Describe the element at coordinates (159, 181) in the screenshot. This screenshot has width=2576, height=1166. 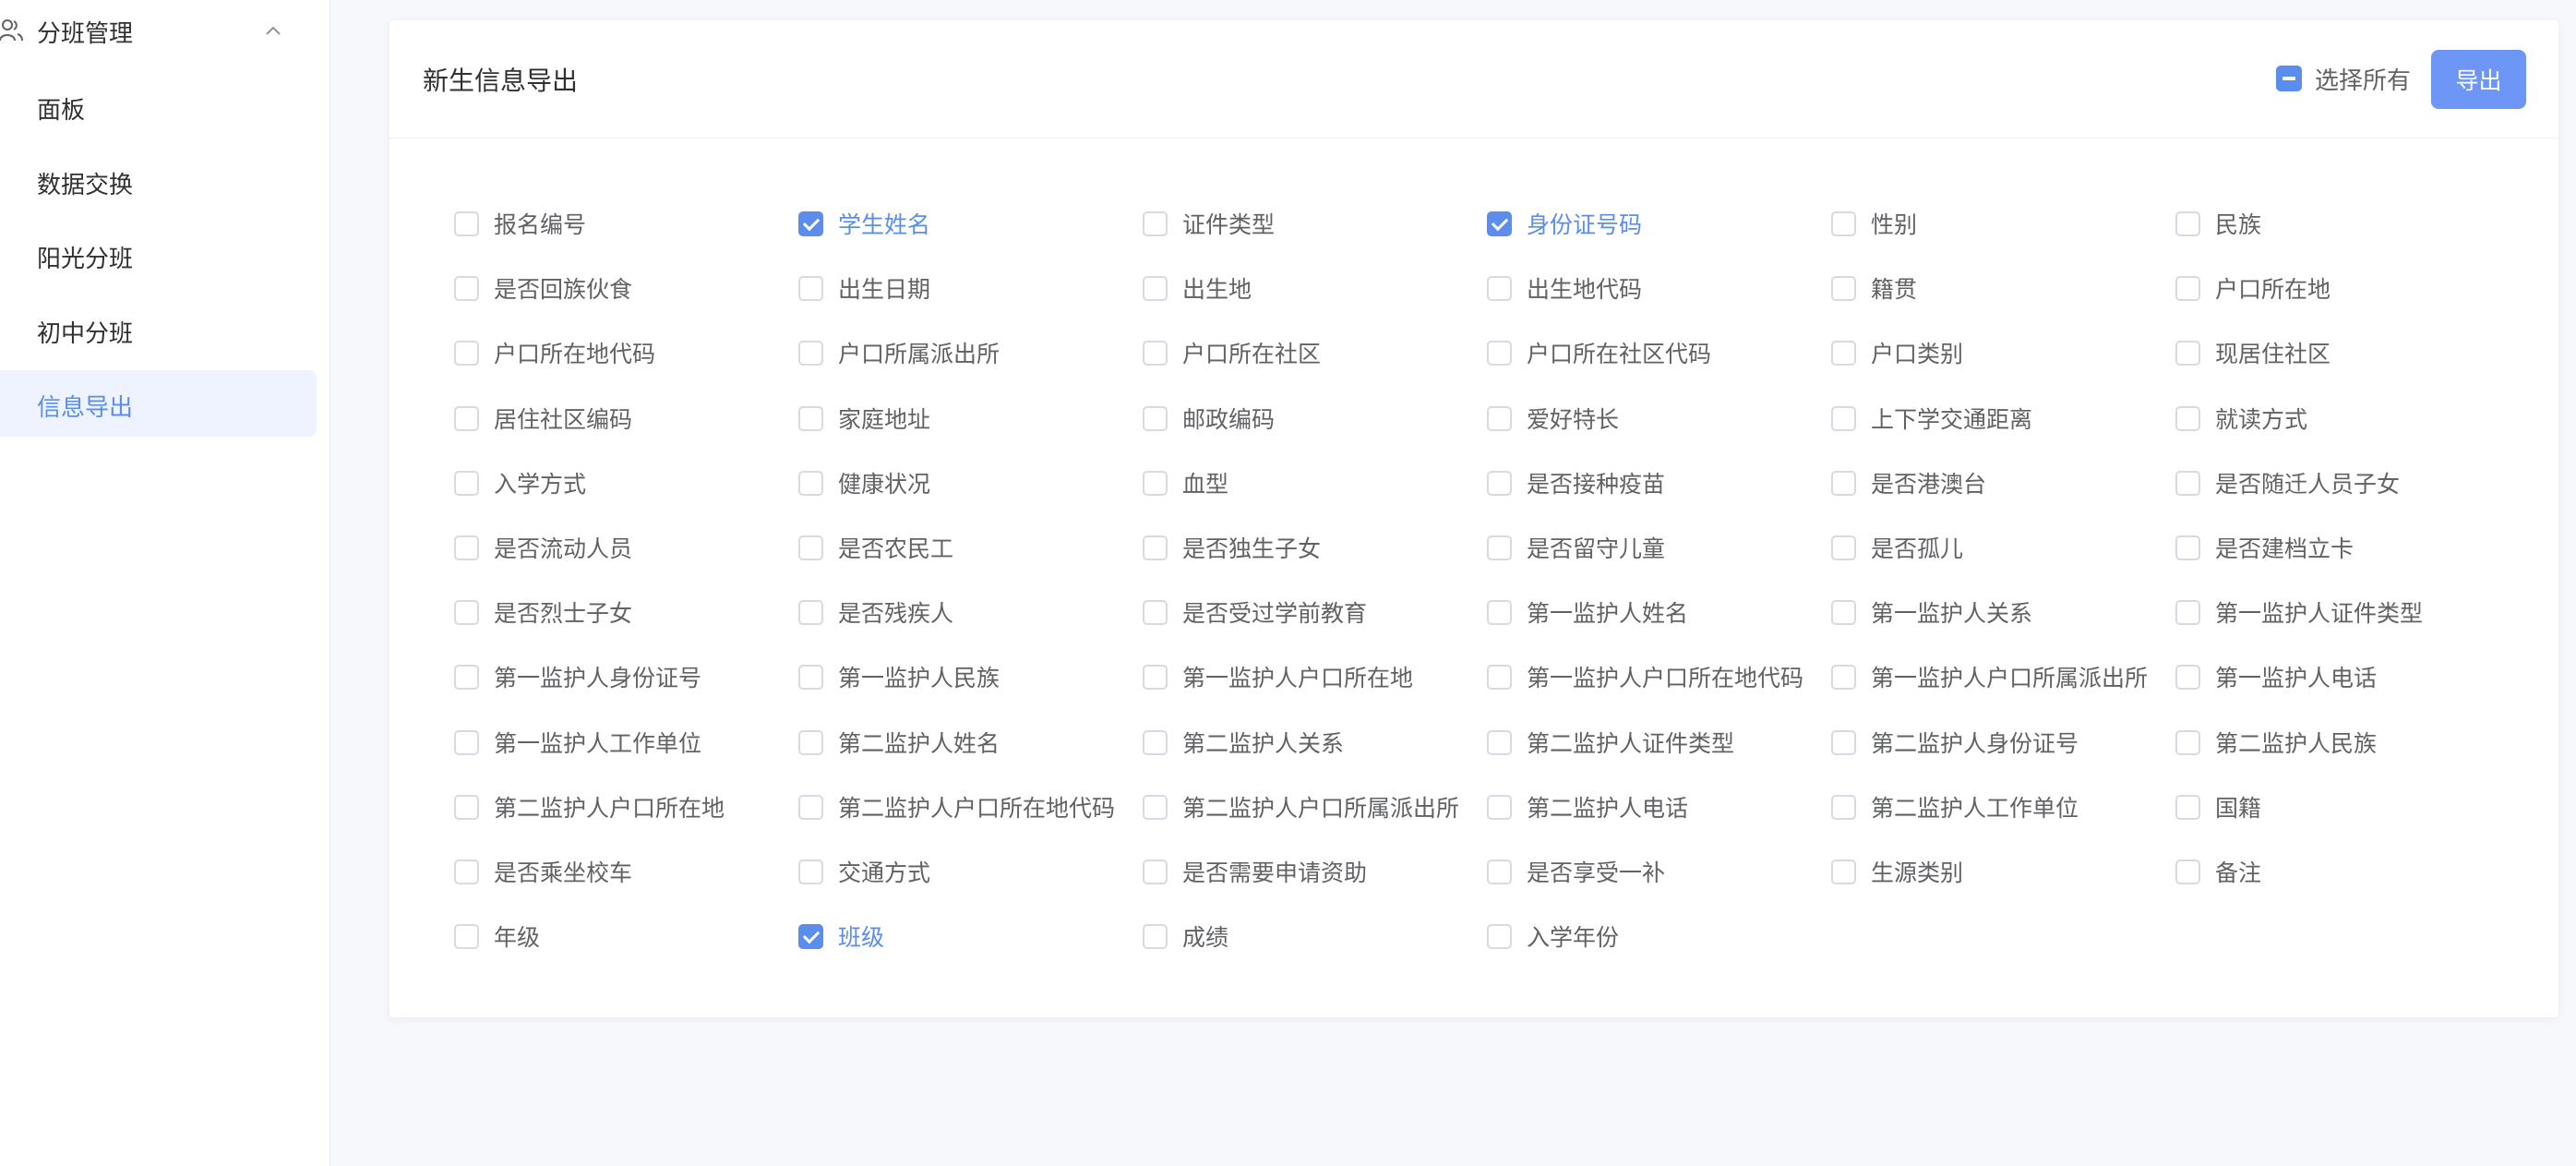
I see `sidebar-item: 数据交换` at that location.